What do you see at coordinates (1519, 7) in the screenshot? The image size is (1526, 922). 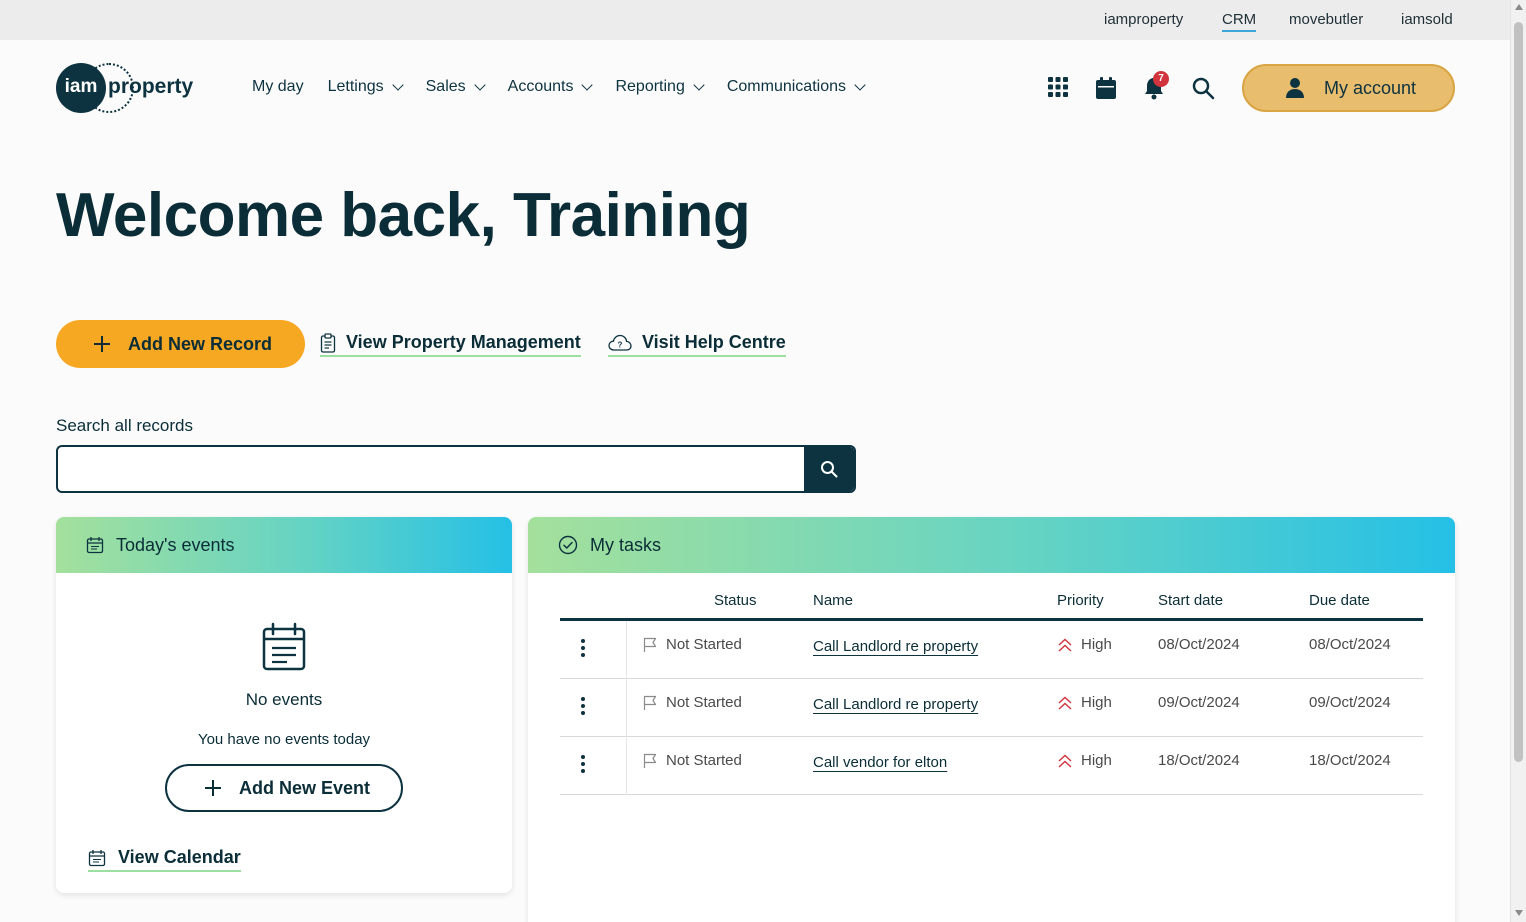 I see `scroll-up-arrow-icon` at bounding box center [1519, 7].